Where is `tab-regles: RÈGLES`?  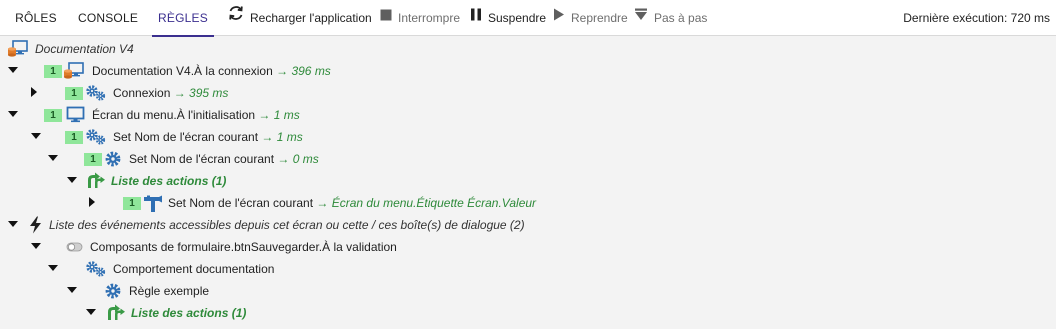 tab-regles: RÈGLES is located at coordinates (183, 18).